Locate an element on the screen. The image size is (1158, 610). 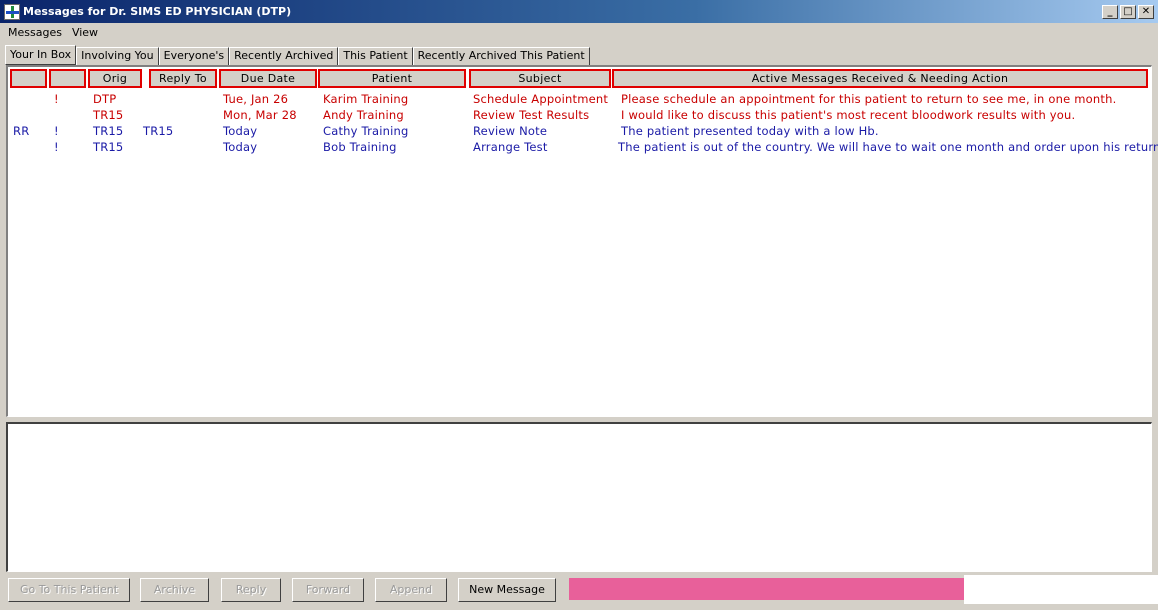
status-panel is located at coordinates (1061, 589).